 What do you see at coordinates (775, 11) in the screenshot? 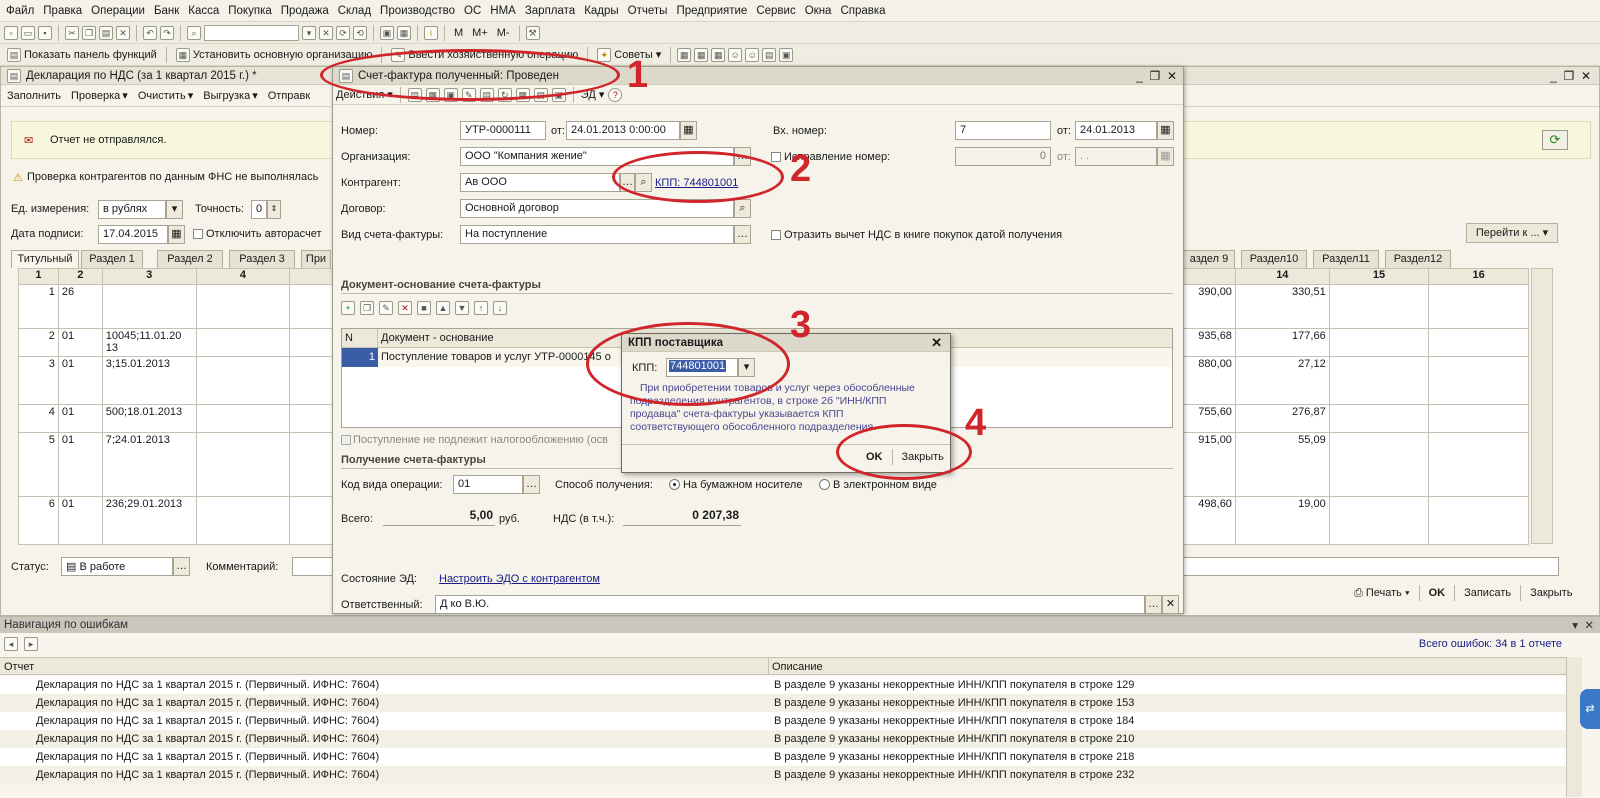
I see `menu-item: Сервис` at bounding box center [775, 11].